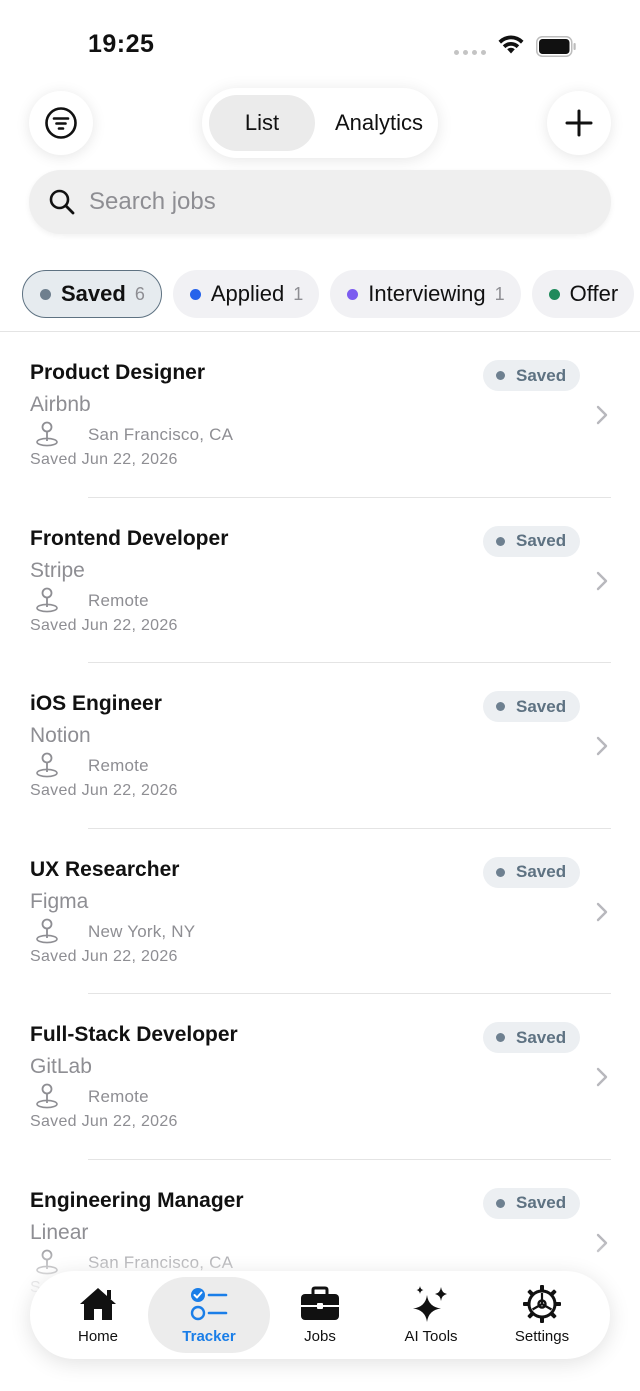 The width and height of the screenshot is (640, 1391). I want to click on home-icon, so click(98, 1304).